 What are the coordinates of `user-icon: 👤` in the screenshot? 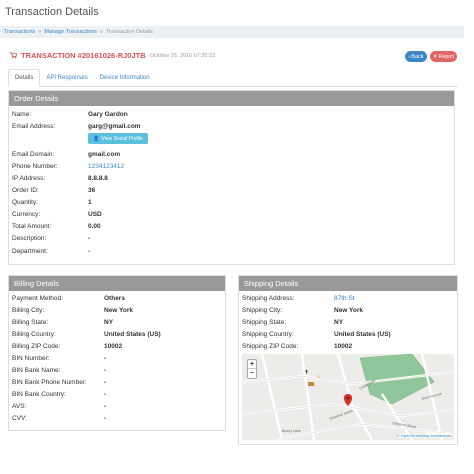 It's located at (96, 138).